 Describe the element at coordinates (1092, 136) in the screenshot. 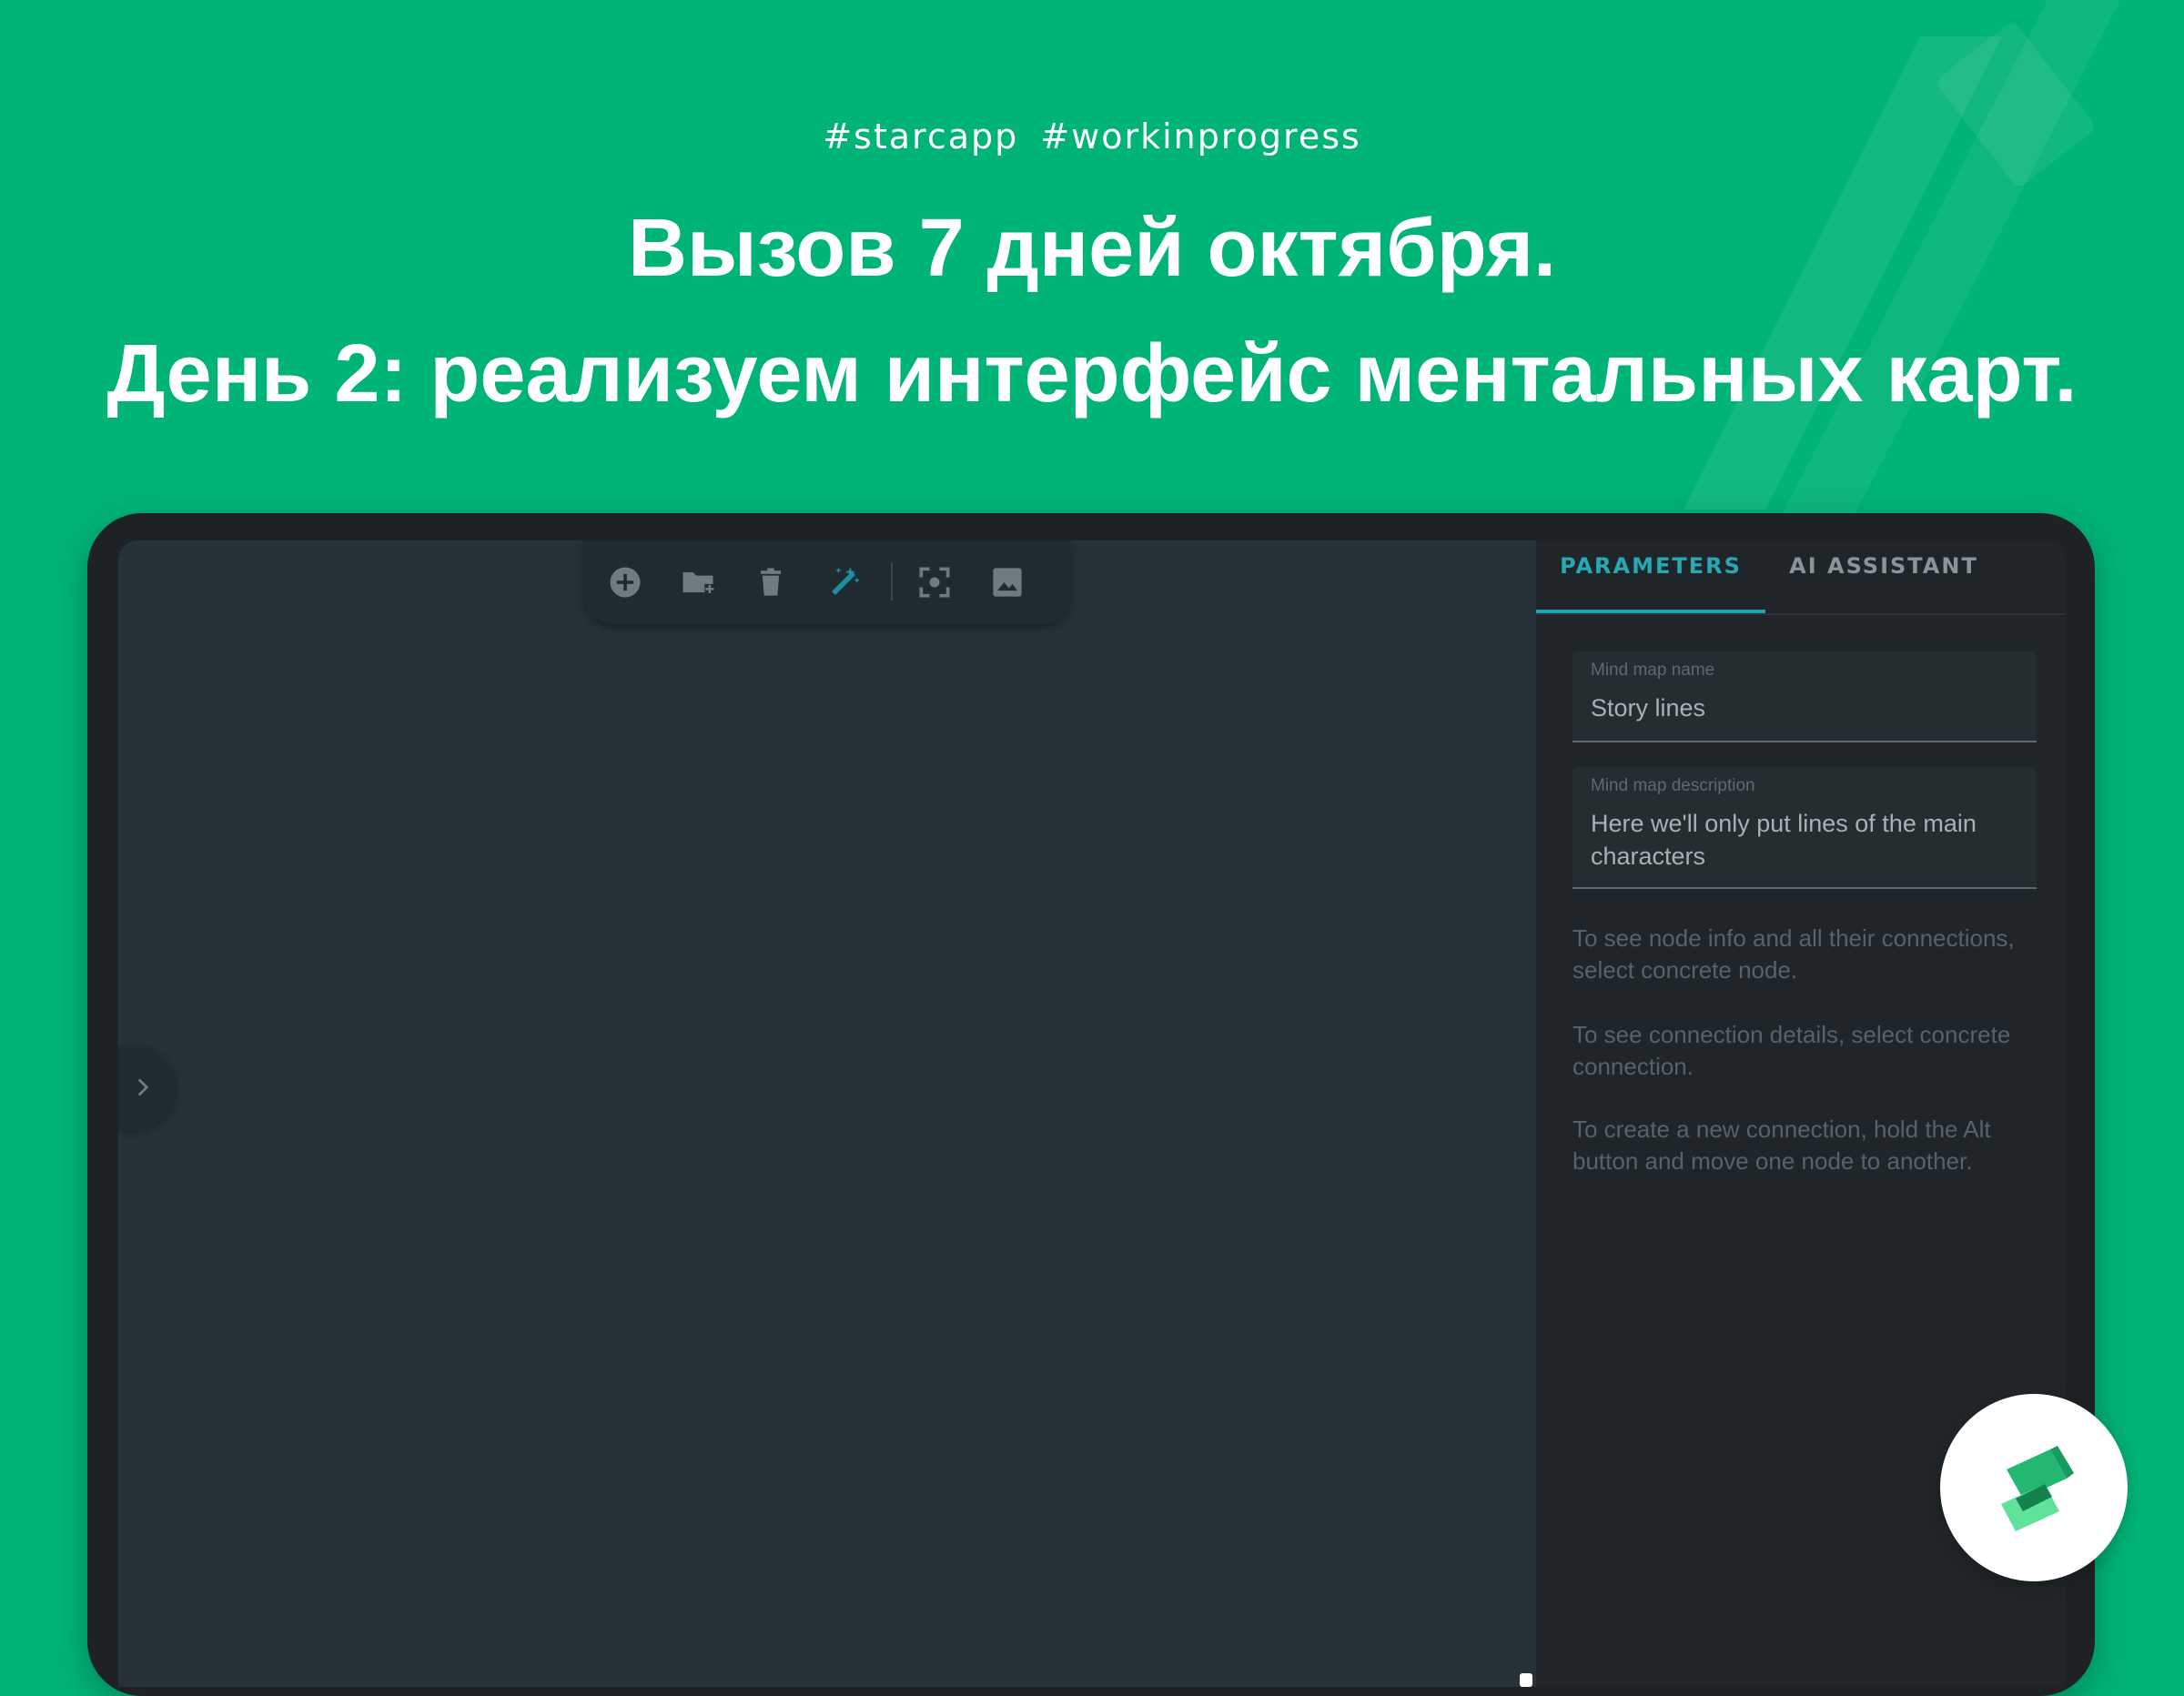

I see `hashtags: #starcapp #workinprogress` at that location.